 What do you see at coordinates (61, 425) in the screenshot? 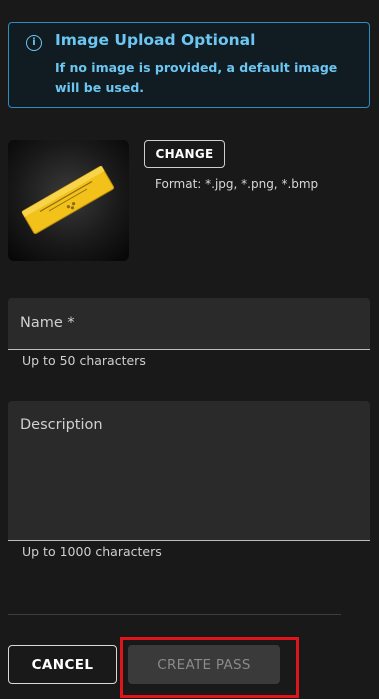
I see `description-field-label: Description` at bounding box center [61, 425].